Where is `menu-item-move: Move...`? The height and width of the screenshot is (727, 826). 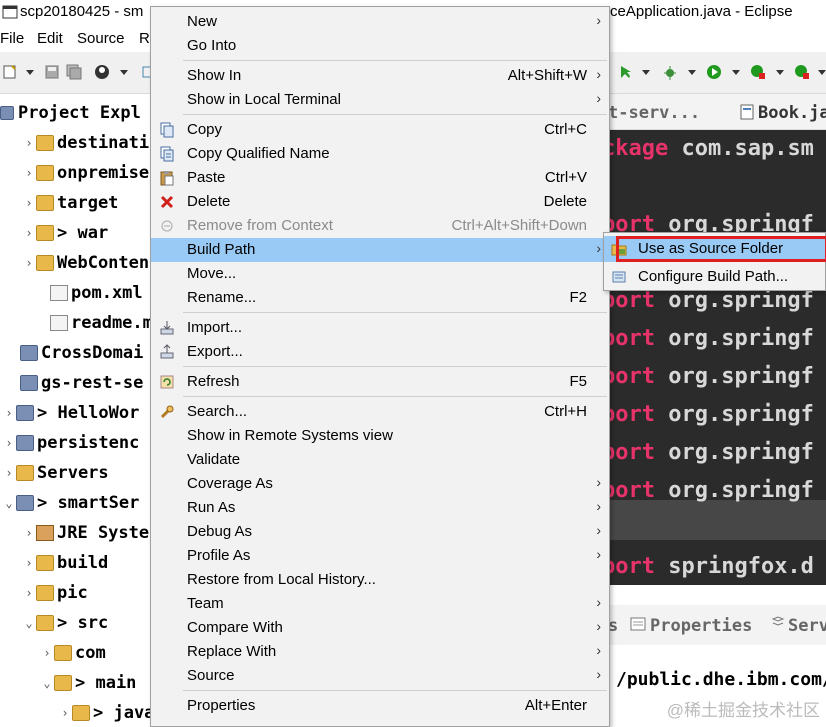 menu-item-move: Move... is located at coordinates (380, 274).